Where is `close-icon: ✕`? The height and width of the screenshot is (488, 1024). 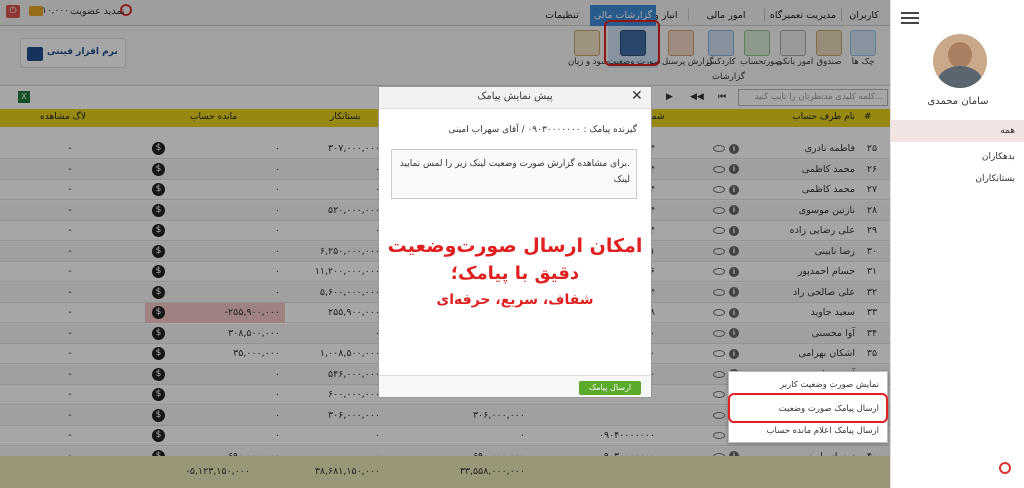
close-icon: ✕ is located at coordinates (637, 96).